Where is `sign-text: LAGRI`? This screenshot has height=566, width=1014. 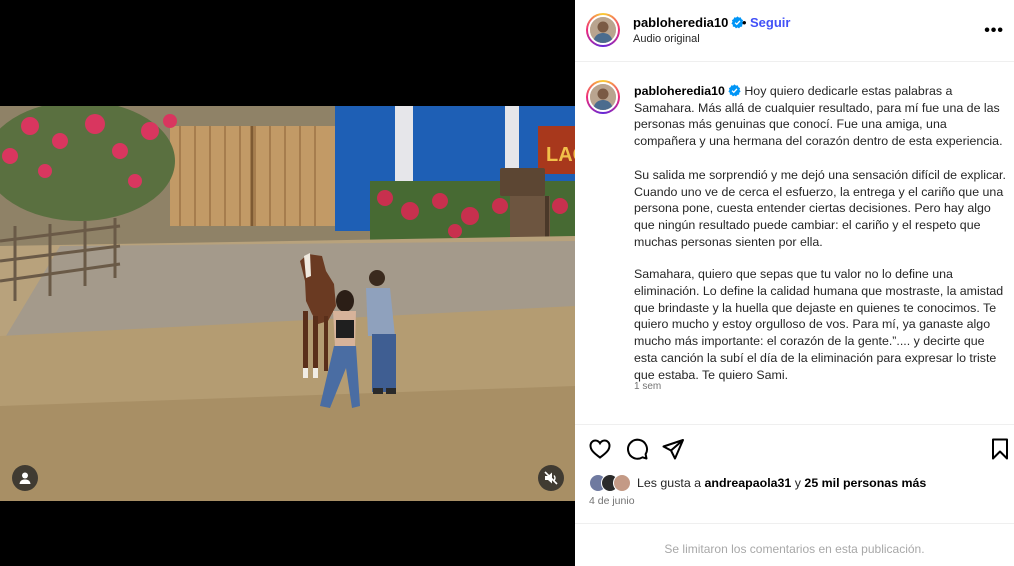 sign-text: LAGRI is located at coordinates (560, 155).